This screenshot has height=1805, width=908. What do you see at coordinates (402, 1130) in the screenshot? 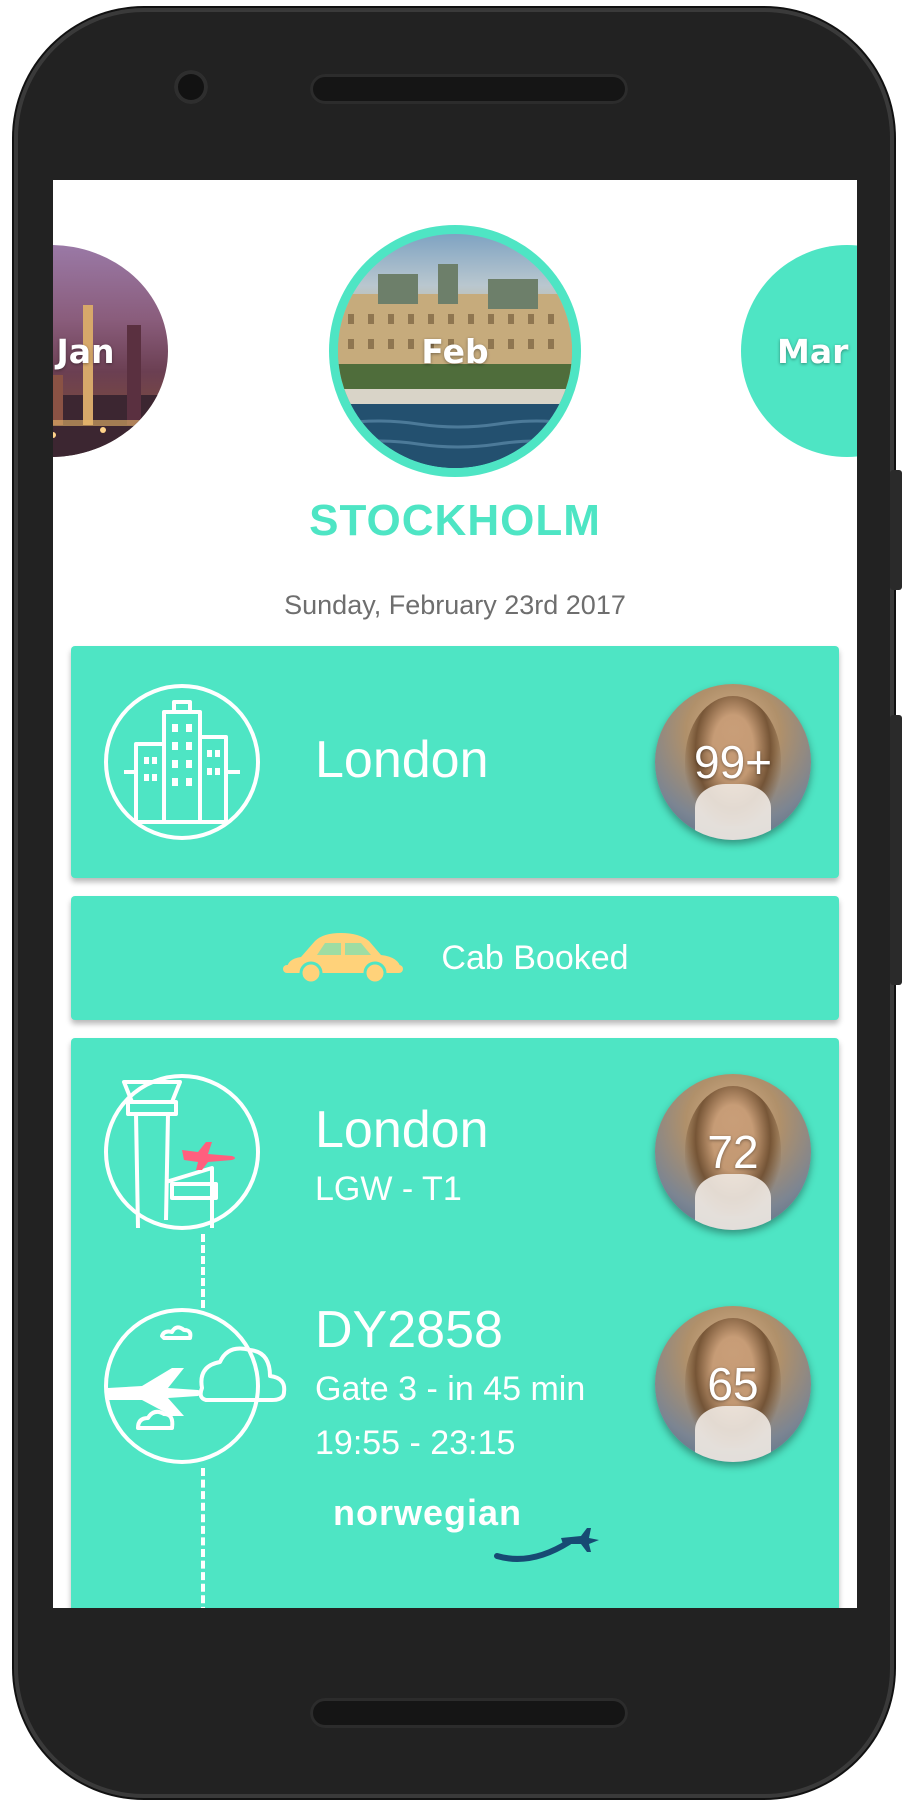
I see `airport-city-label: London` at bounding box center [402, 1130].